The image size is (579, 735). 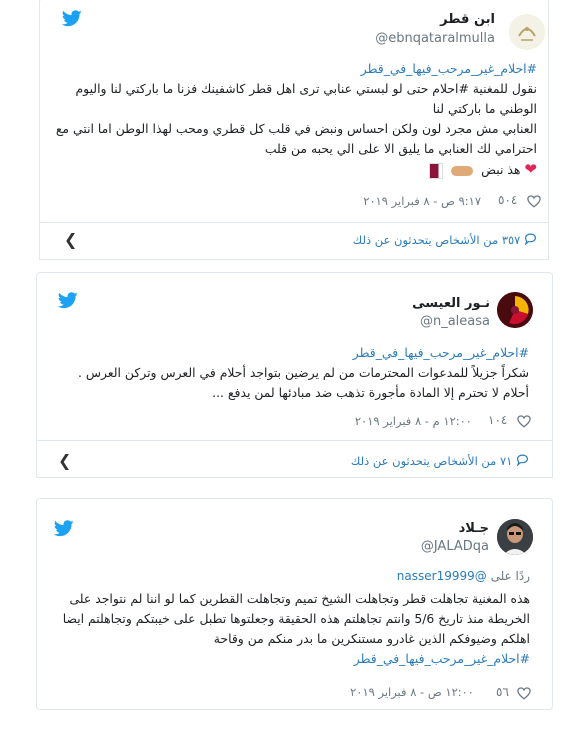 I want to click on conversation-link: ٣٥٧ من الأشخاص يتحدثون عن ذلك, so click(x=445, y=240).